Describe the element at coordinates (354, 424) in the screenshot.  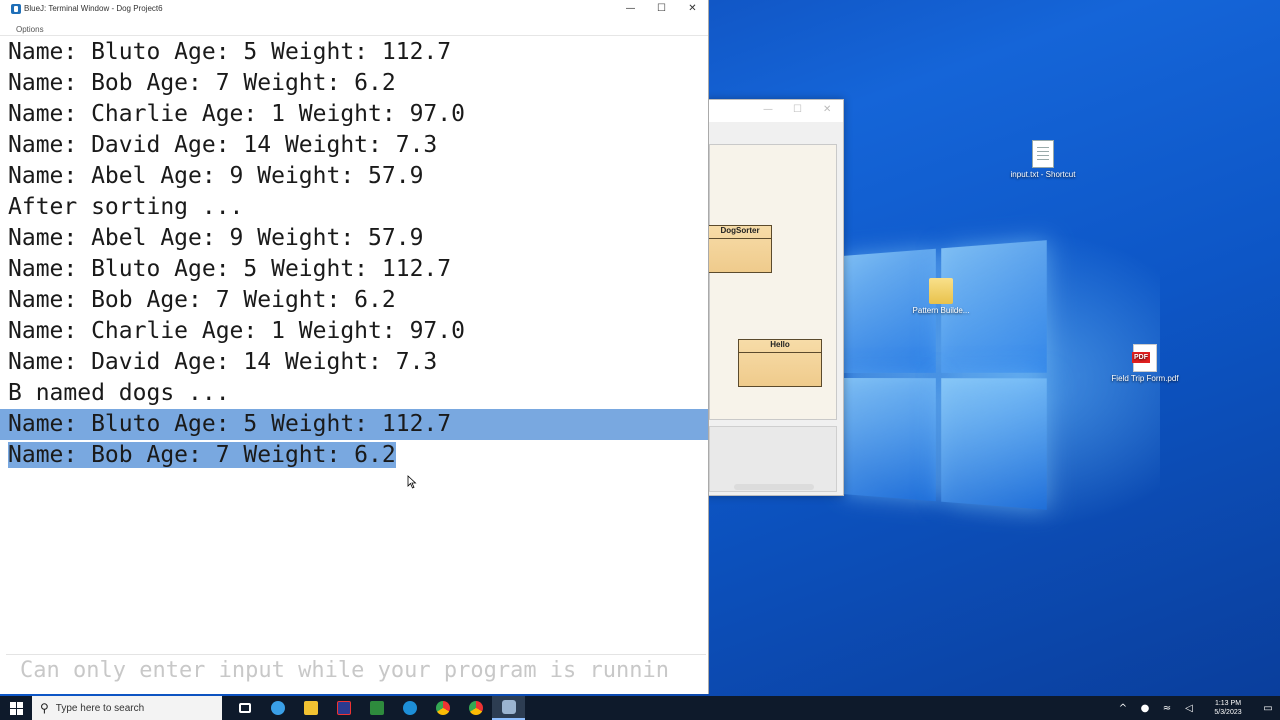
I see `selected-output-line: Name: Bluto Age: 5 Weight: 112.7` at that location.